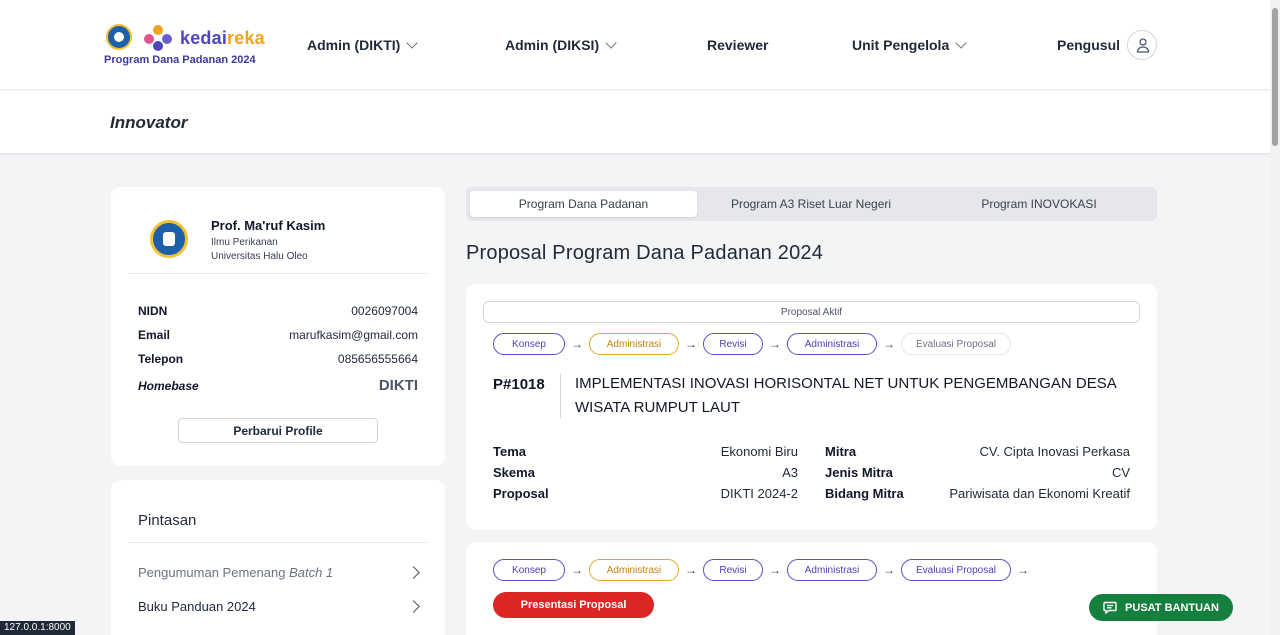 The height and width of the screenshot is (635, 1280). What do you see at coordinates (811, 312) in the screenshot?
I see `proposal-status-label: Proposal Aktif` at bounding box center [811, 312].